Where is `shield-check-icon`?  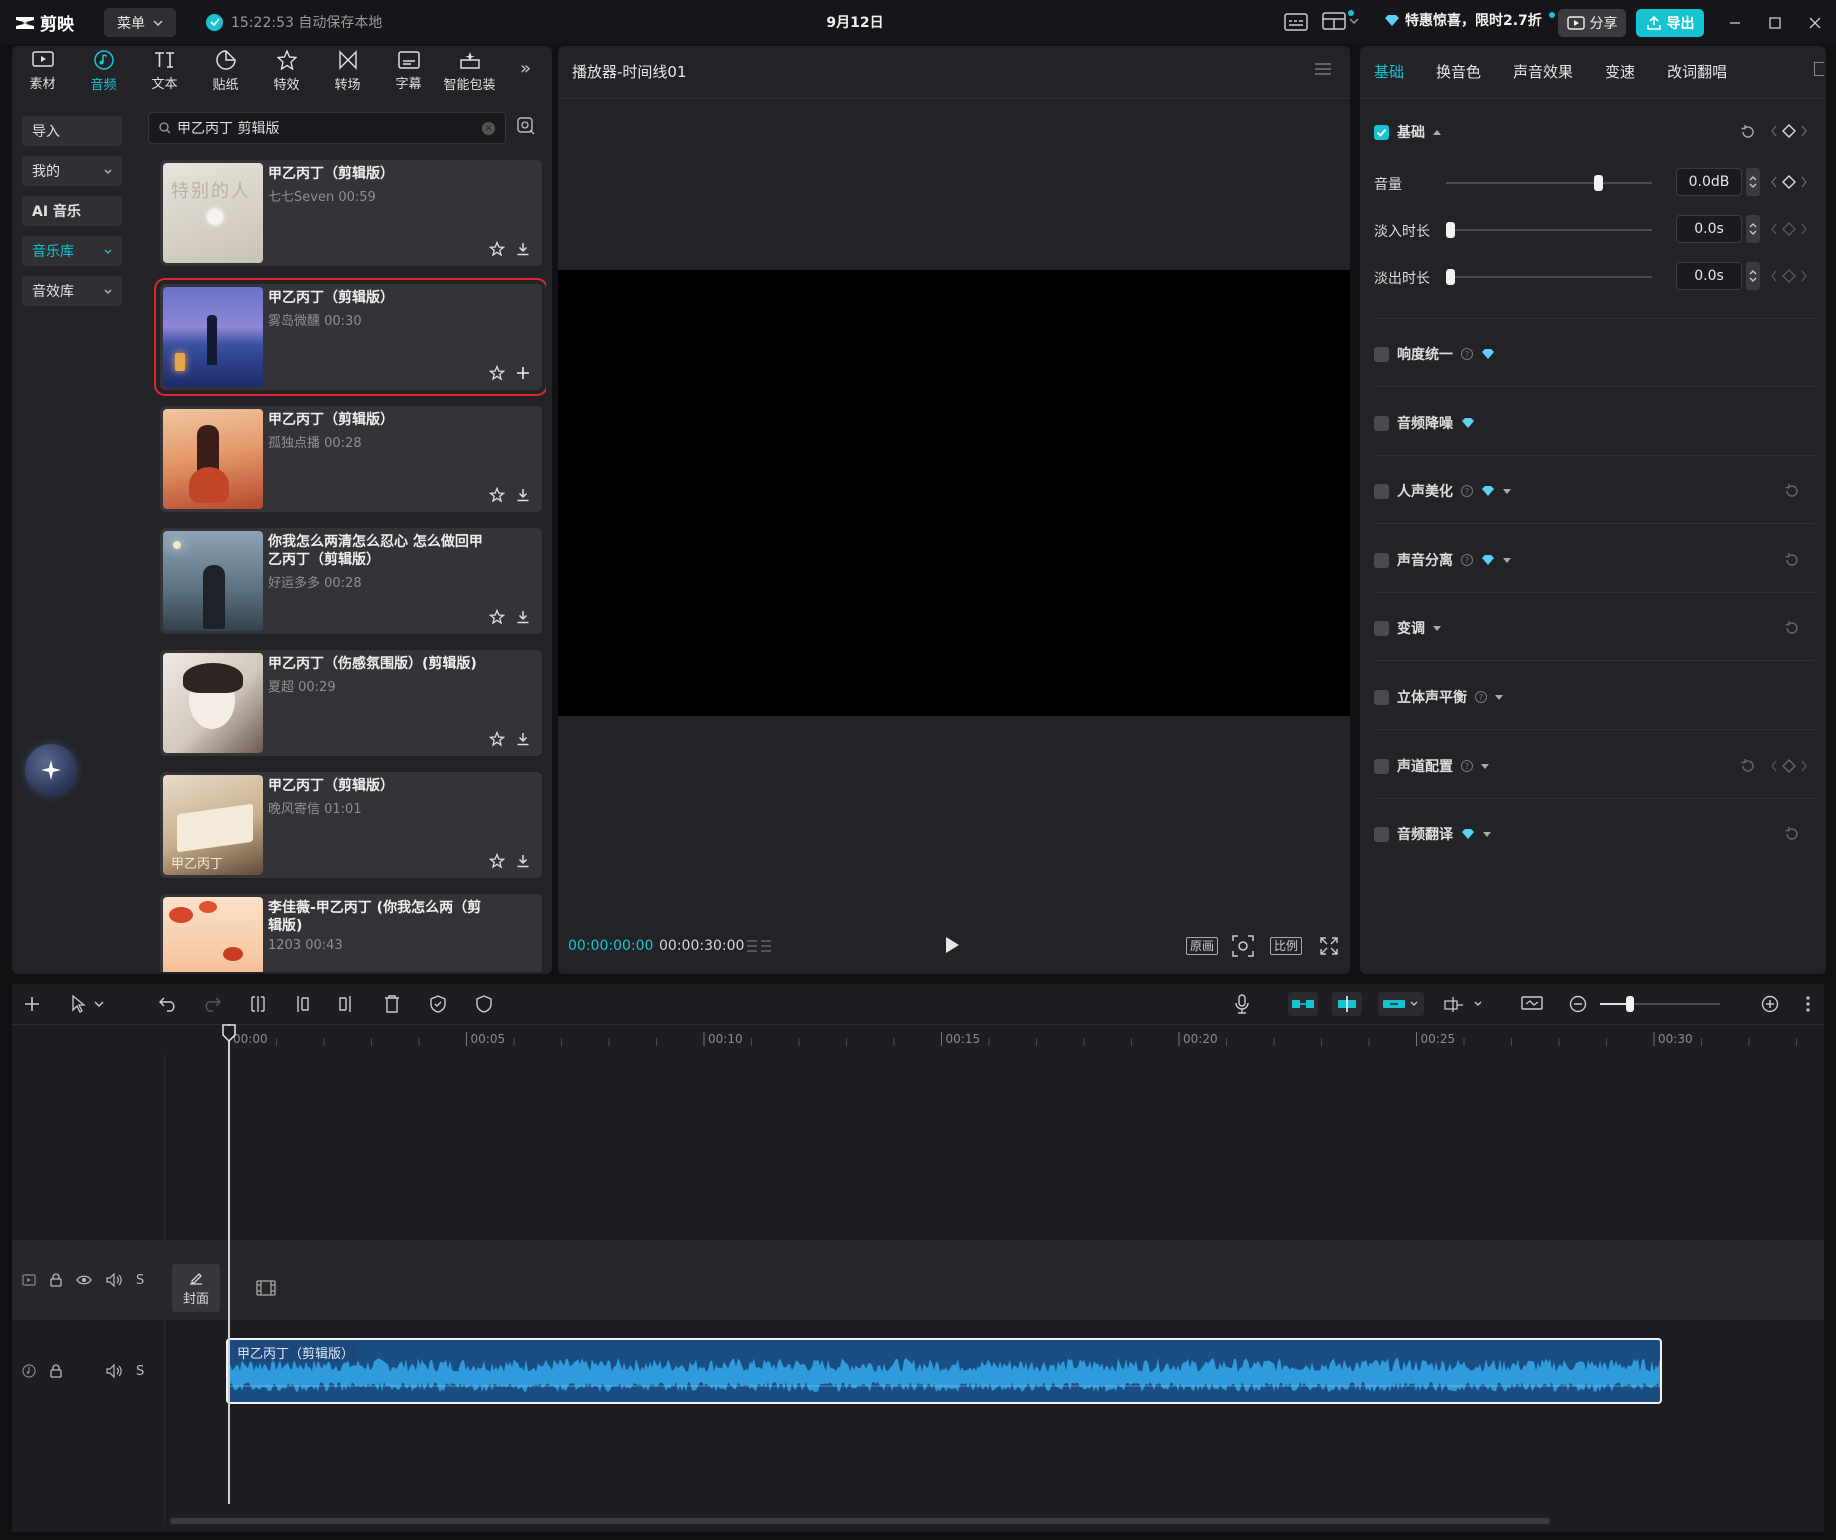 shield-check-icon is located at coordinates (438, 1004).